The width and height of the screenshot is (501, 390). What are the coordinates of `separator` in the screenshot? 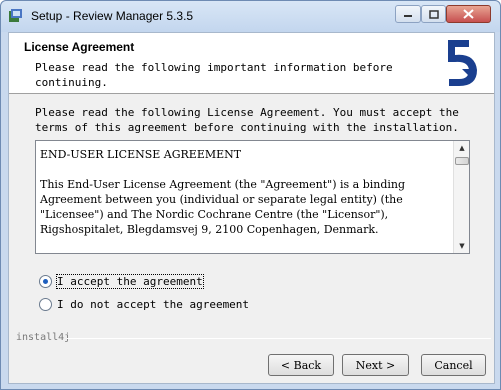 It's located at (279, 338).